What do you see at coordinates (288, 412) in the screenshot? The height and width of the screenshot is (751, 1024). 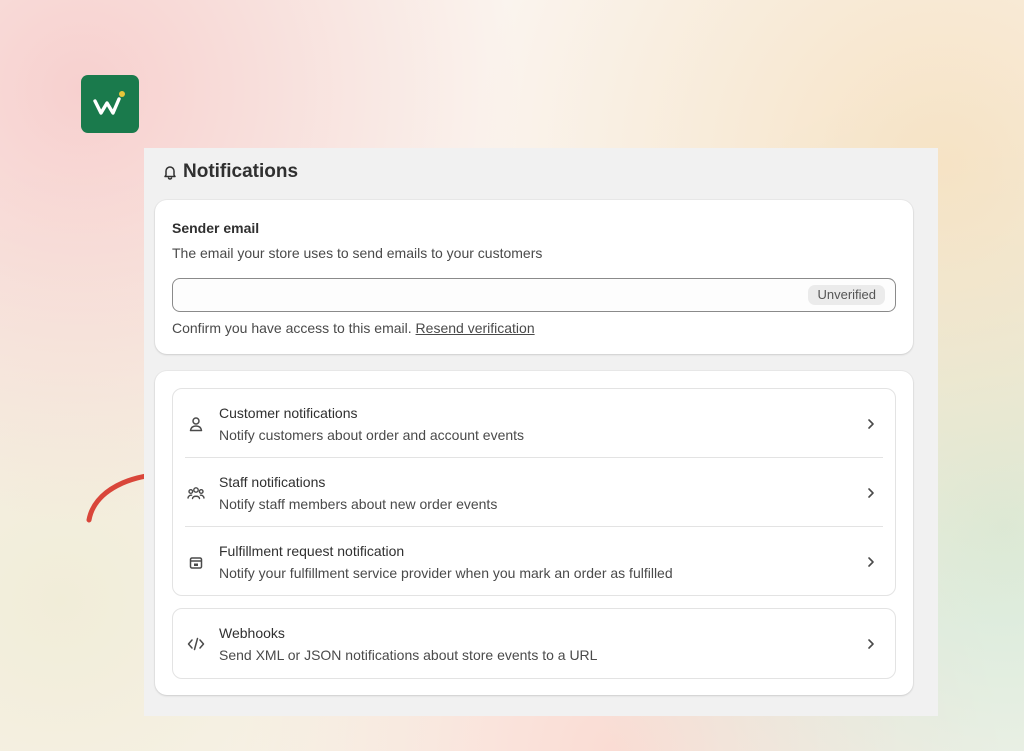 I see `customer-notifications-title: Customer notifications` at bounding box center [288, 412].